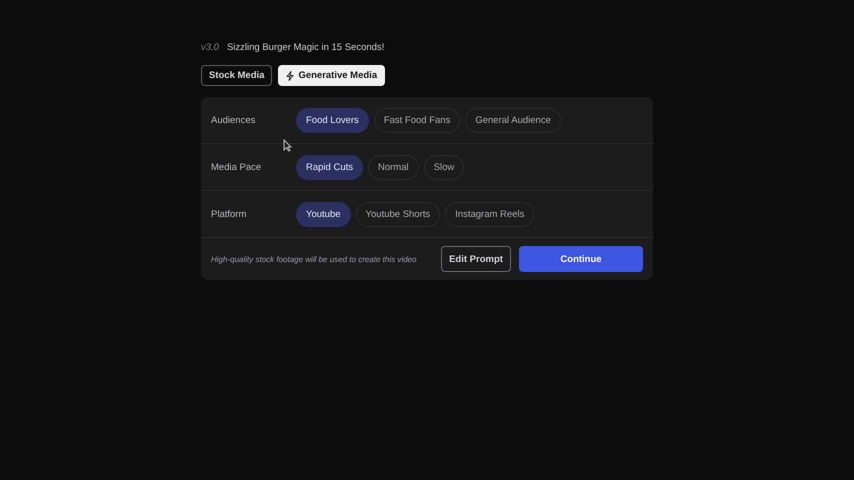  I want to click on choice-chip: General Audience, so click(513, 120).